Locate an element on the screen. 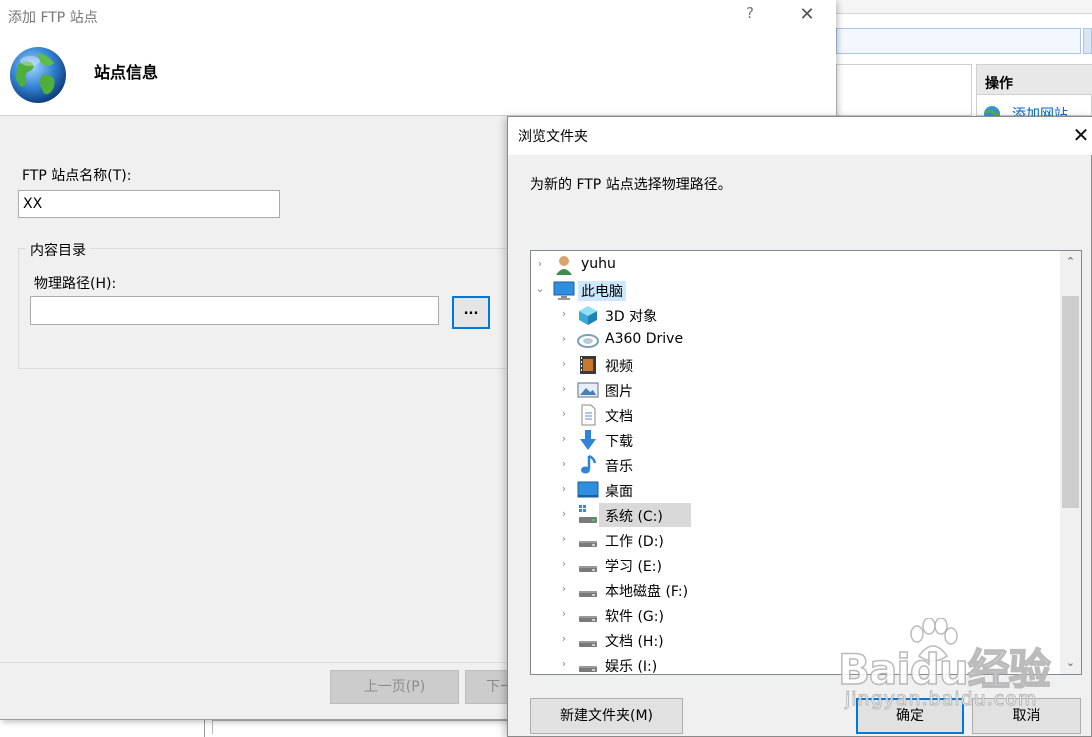 The image size is (1092, 737). iis-toolbar-strip is located at coordinates (964, 7).